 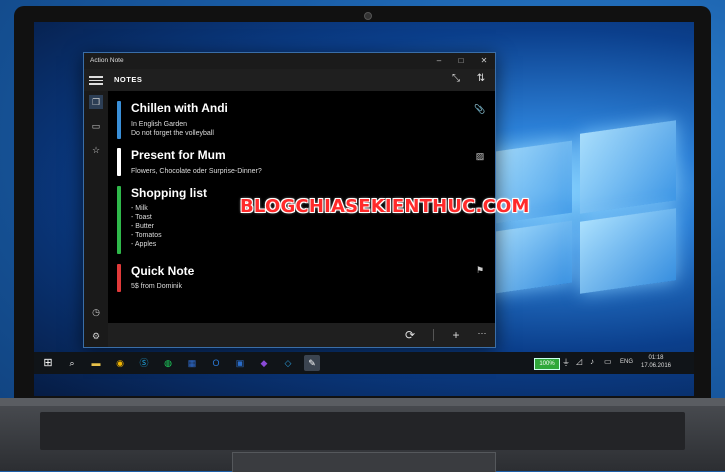 I want to click on clock-date: 17.06.2016, so click(x=656, y=366).